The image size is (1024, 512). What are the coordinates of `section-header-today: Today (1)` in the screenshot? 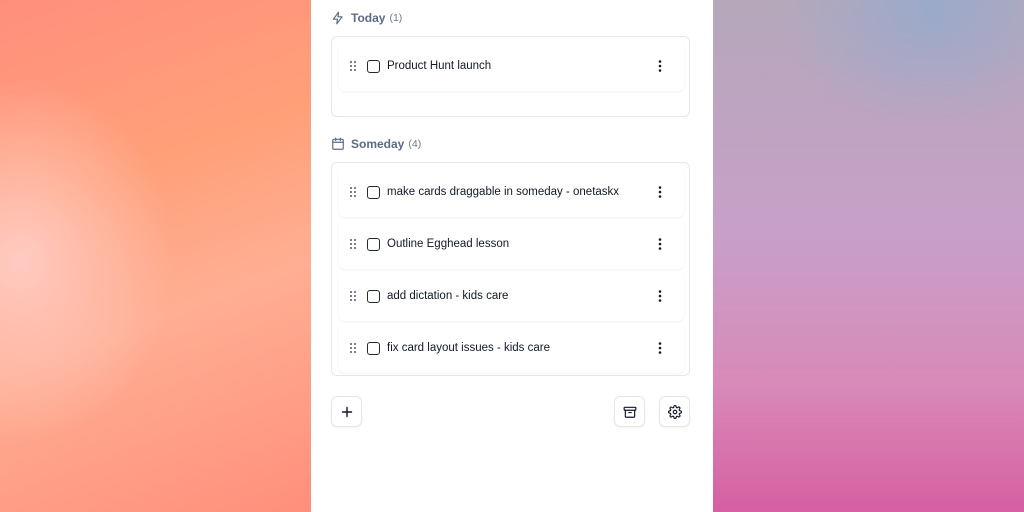 It's located at (366, 18).